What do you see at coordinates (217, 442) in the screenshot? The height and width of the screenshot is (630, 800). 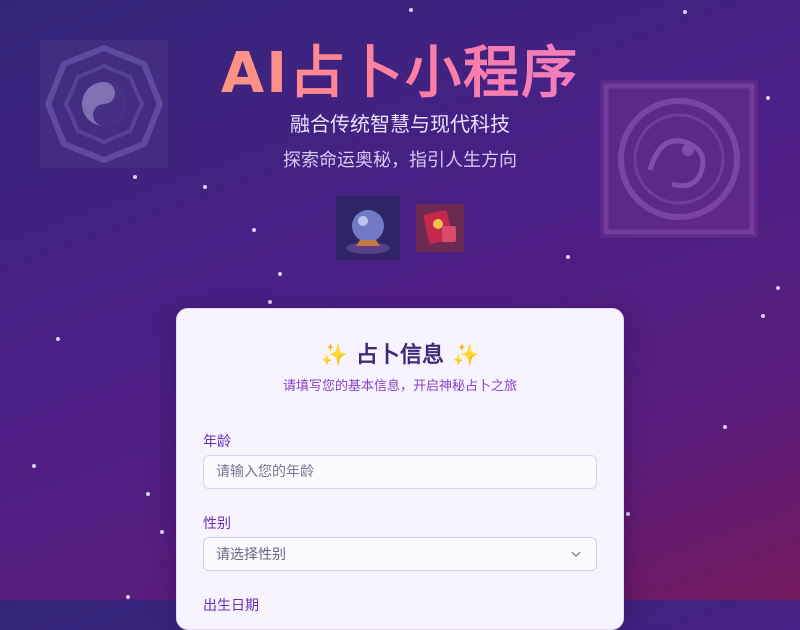 I see `age-label: 年龄` at bounding box center [217, 442].